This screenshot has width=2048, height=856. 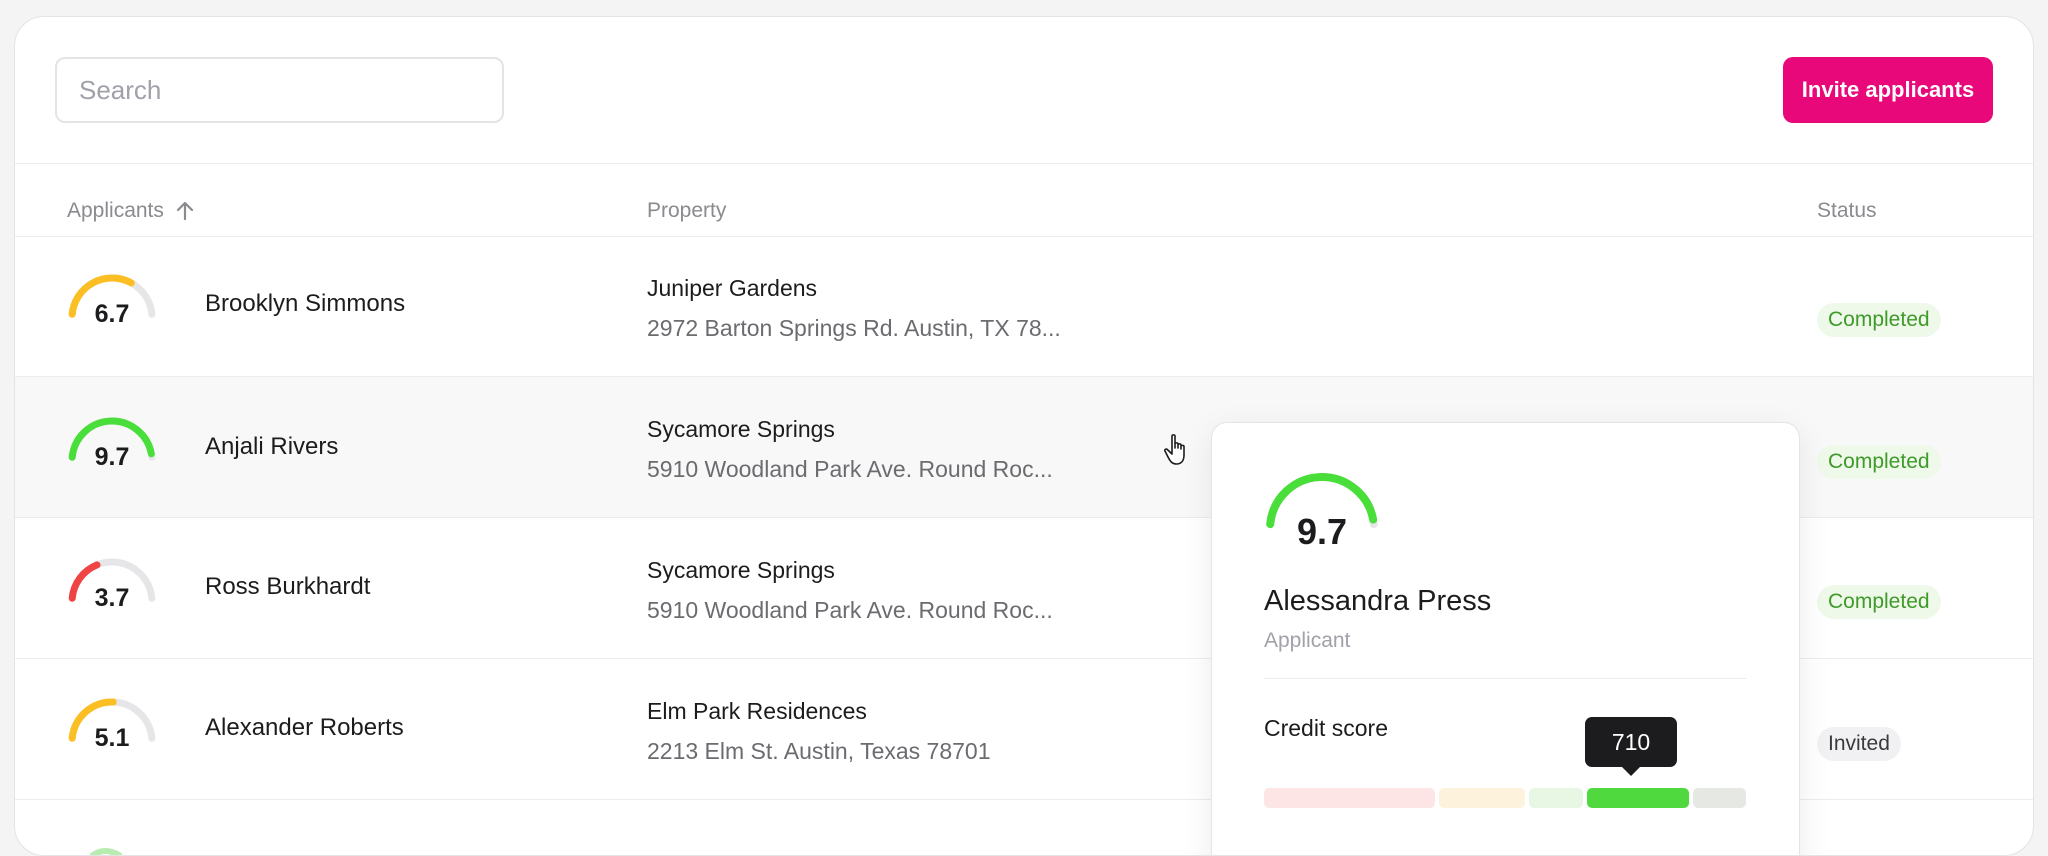 I want to click on property-address: 2213 Elm St. Austin, Texas 78701, so click(x=819, y=751).